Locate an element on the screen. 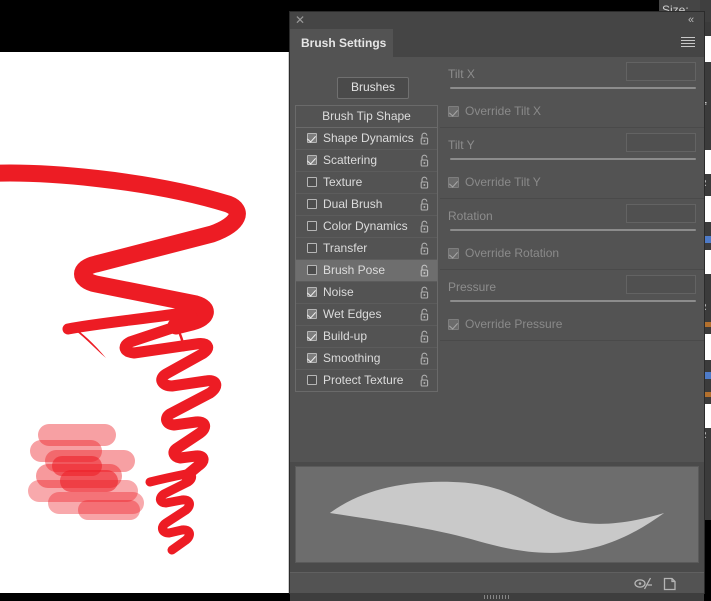  control-group-tilt-x: Tilt X Override Tilt X is located at coordinates (572, 92).